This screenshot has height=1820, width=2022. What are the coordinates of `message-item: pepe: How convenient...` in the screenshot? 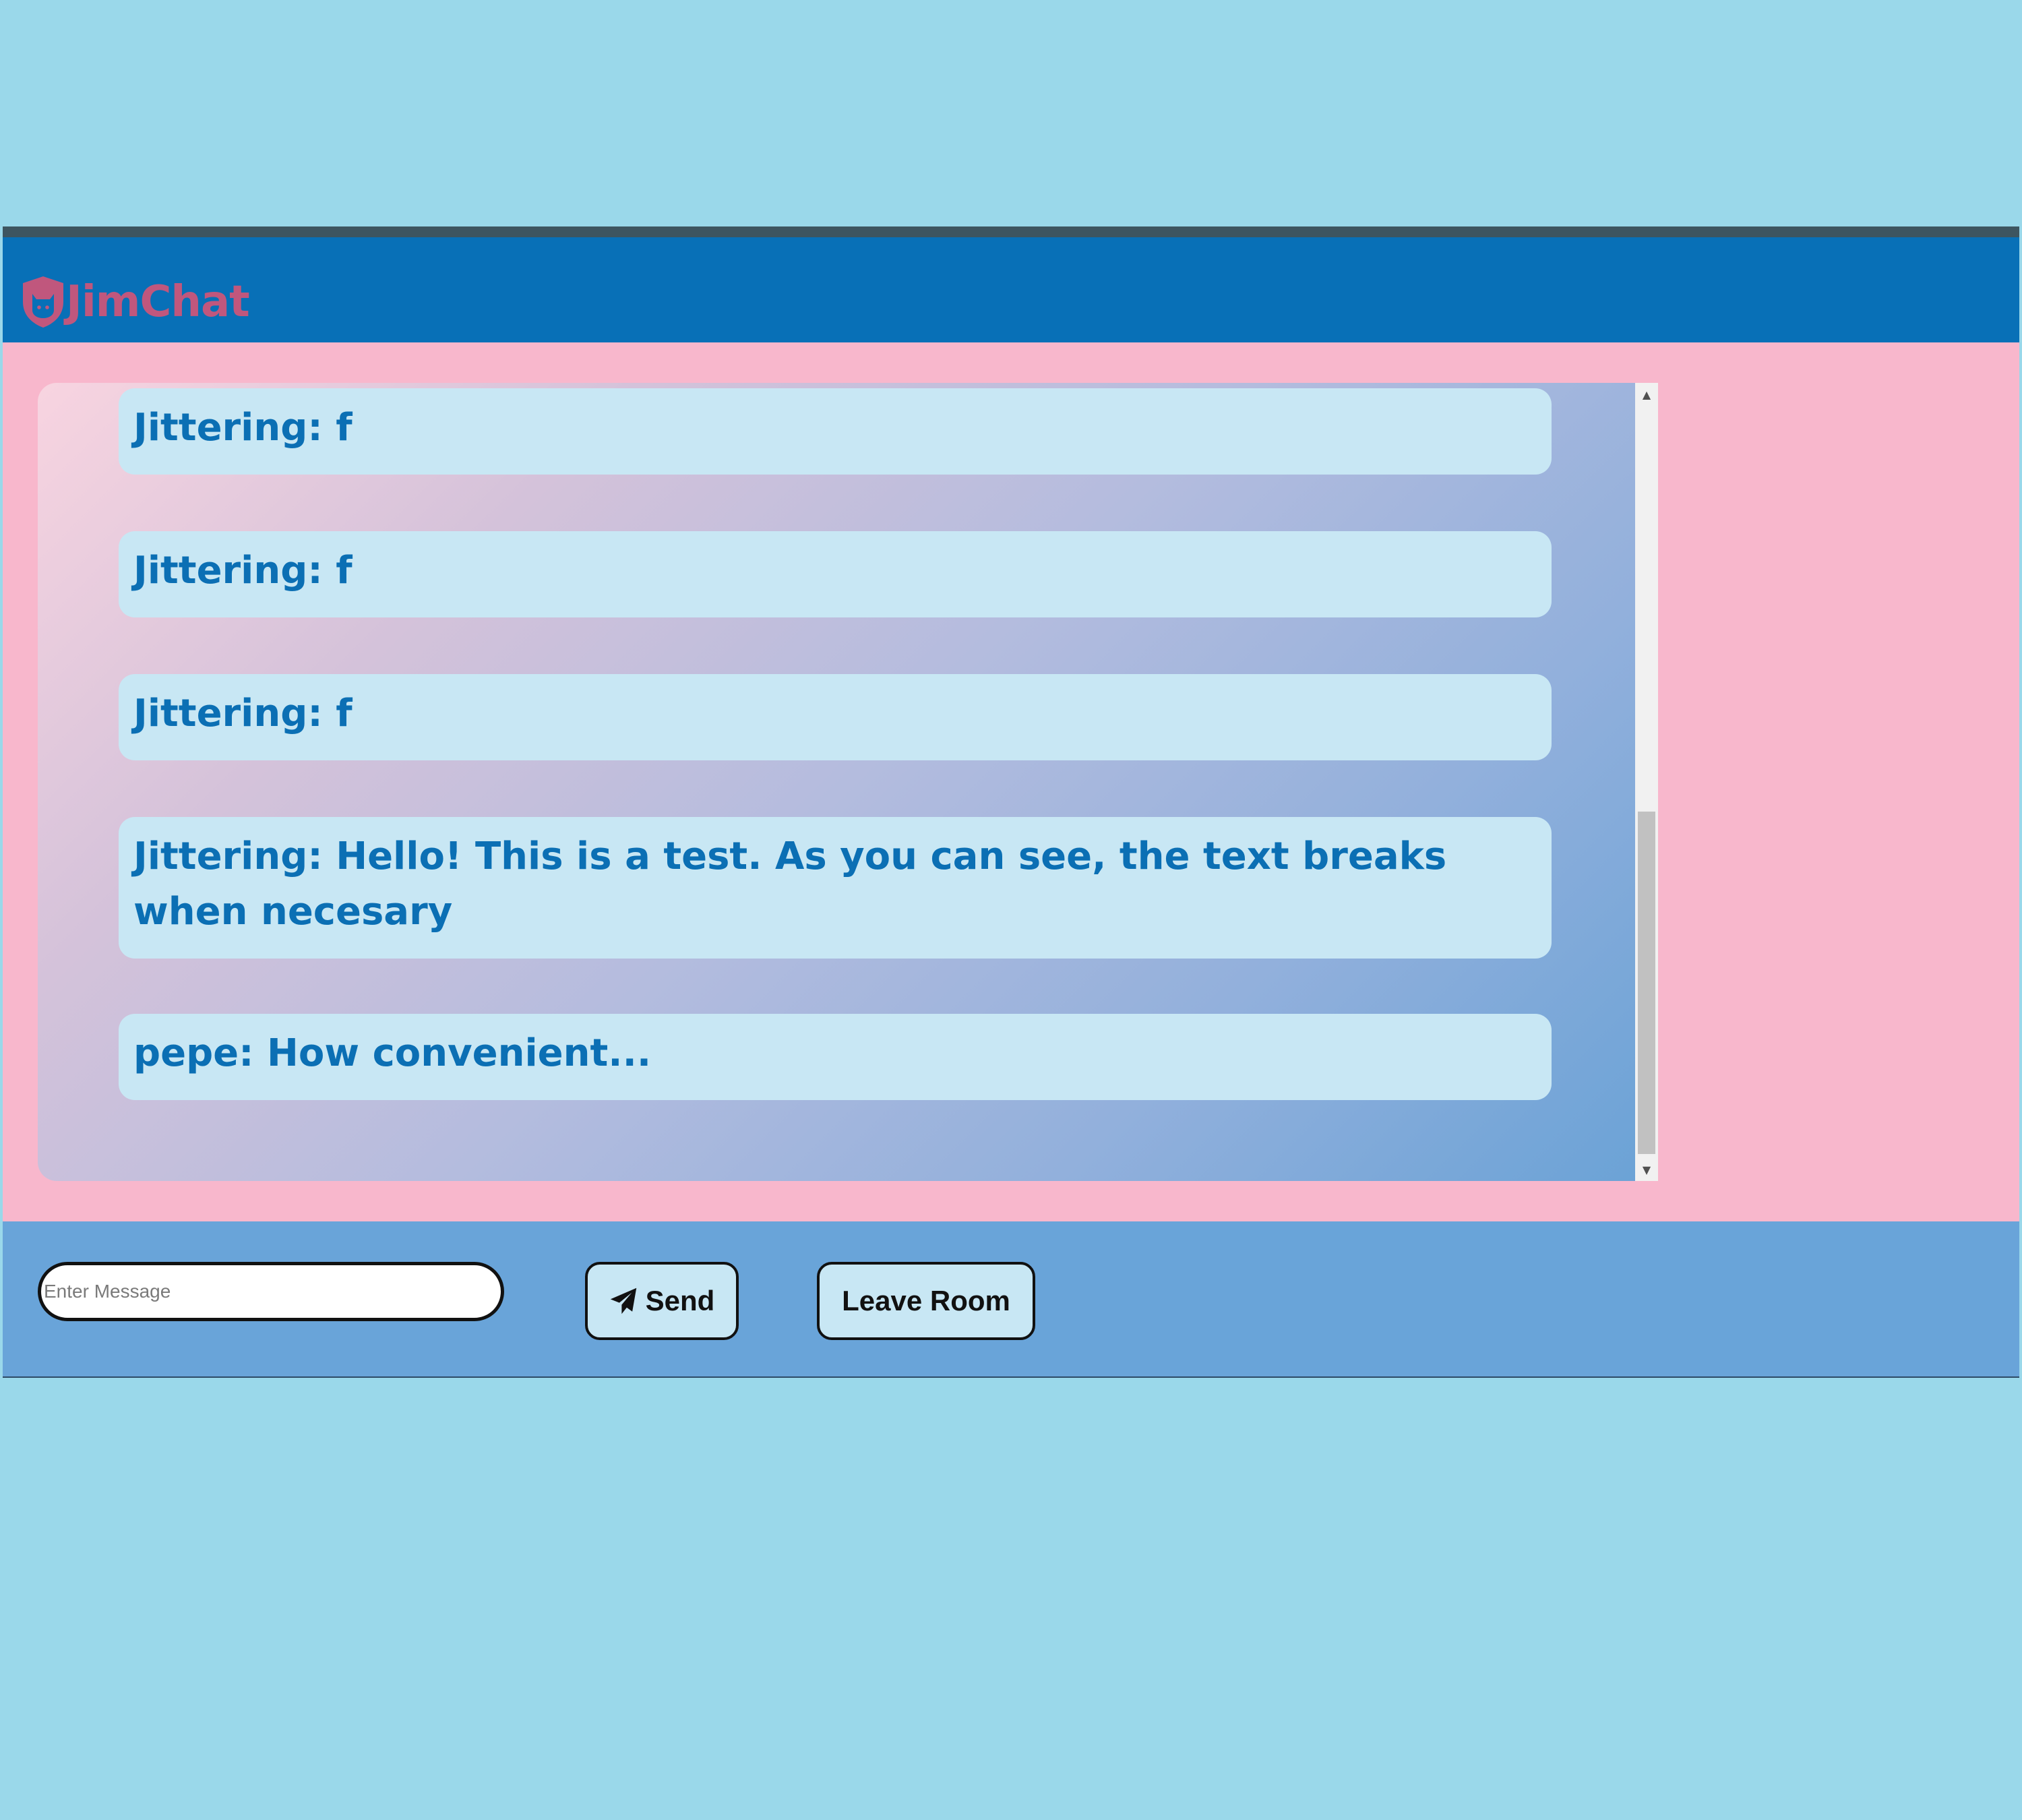 It's located at (835, 1057).